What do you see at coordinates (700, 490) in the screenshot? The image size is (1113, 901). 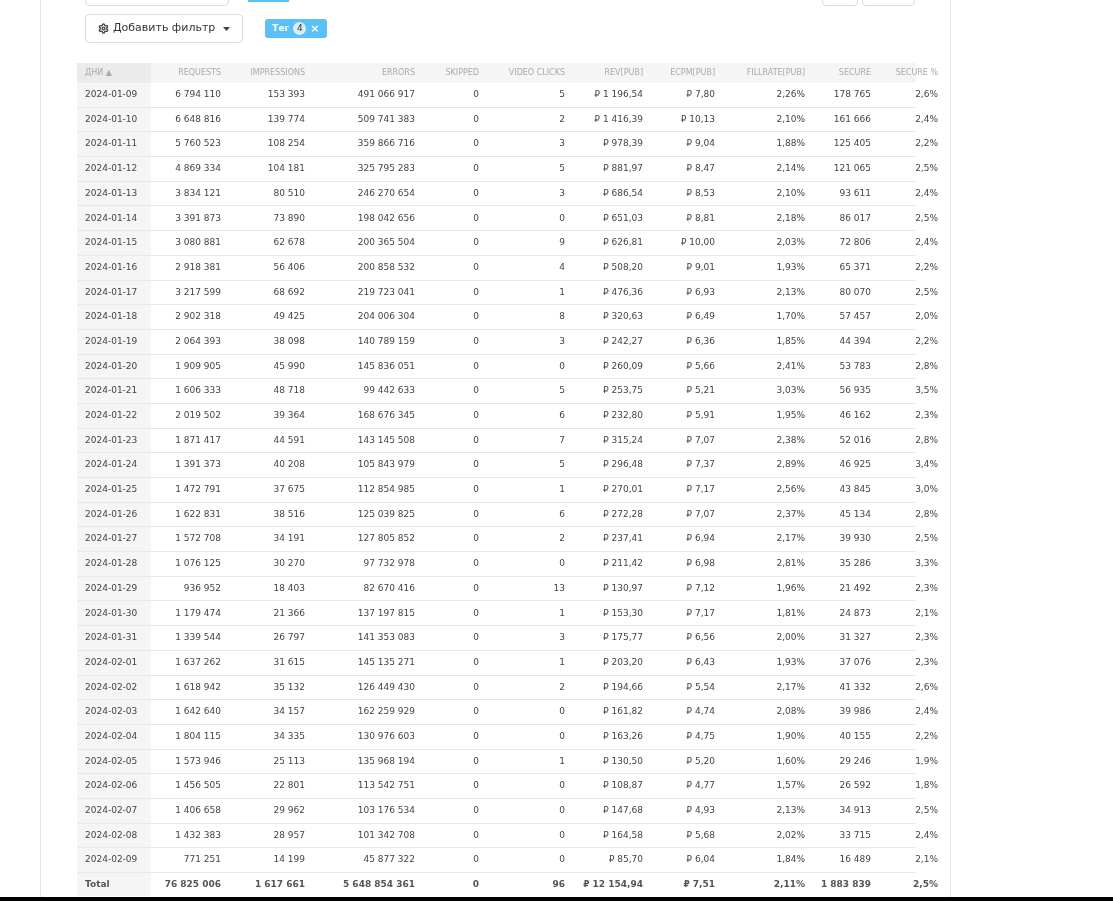 I see `table-cell-text: ₽ 7,17` at bounding box center [700, 490].